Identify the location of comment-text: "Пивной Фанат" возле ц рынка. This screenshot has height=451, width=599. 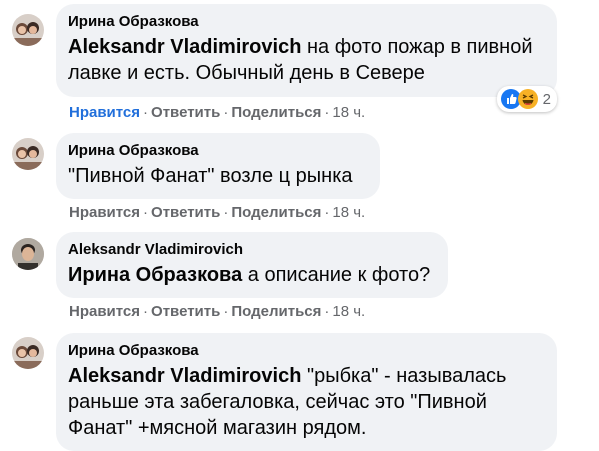
(210, 176).